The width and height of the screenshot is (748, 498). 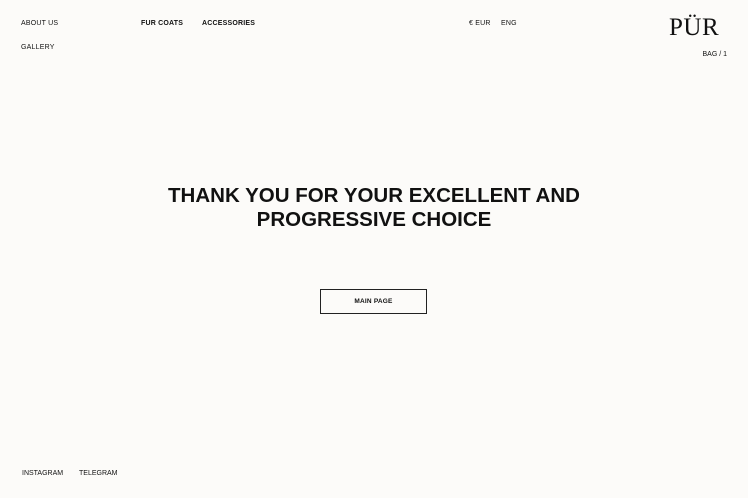 I want to click on telegram-link: TELEGRAM, so click(x=98, y=474).